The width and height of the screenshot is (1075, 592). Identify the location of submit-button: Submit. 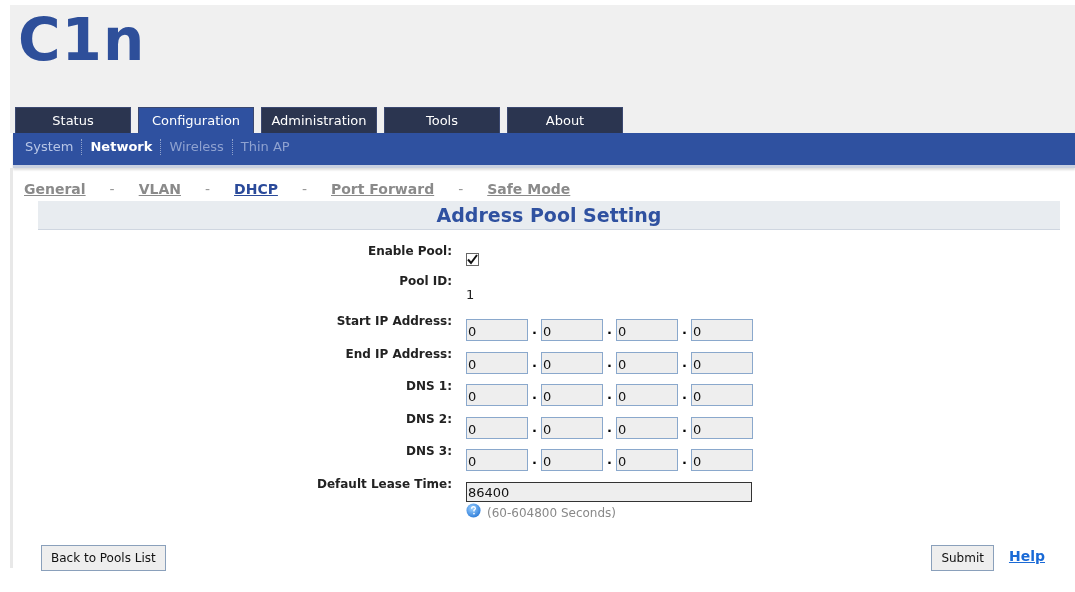
(962, 557).